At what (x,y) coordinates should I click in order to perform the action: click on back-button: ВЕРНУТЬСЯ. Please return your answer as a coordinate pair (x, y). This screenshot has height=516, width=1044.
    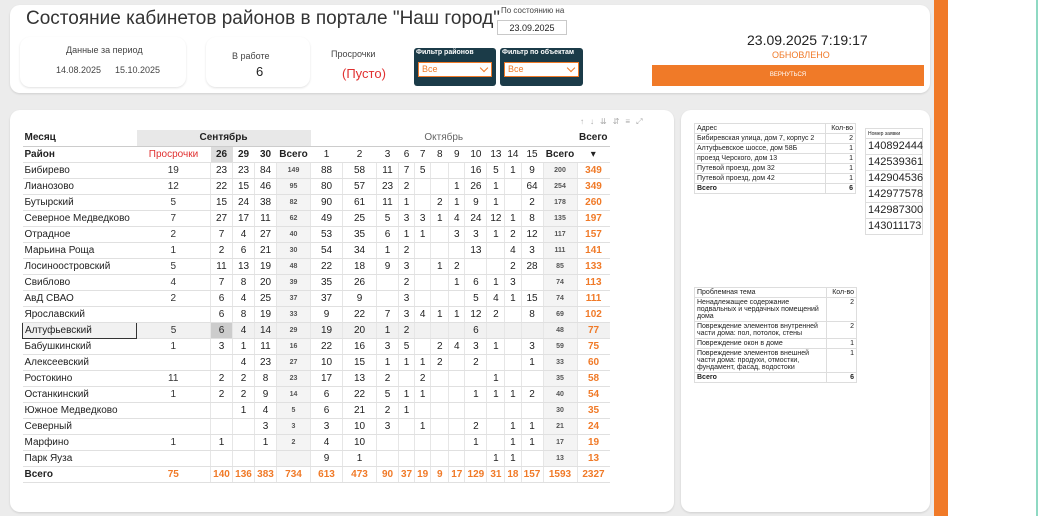
    Looking at the image, I should click on (788, 75).